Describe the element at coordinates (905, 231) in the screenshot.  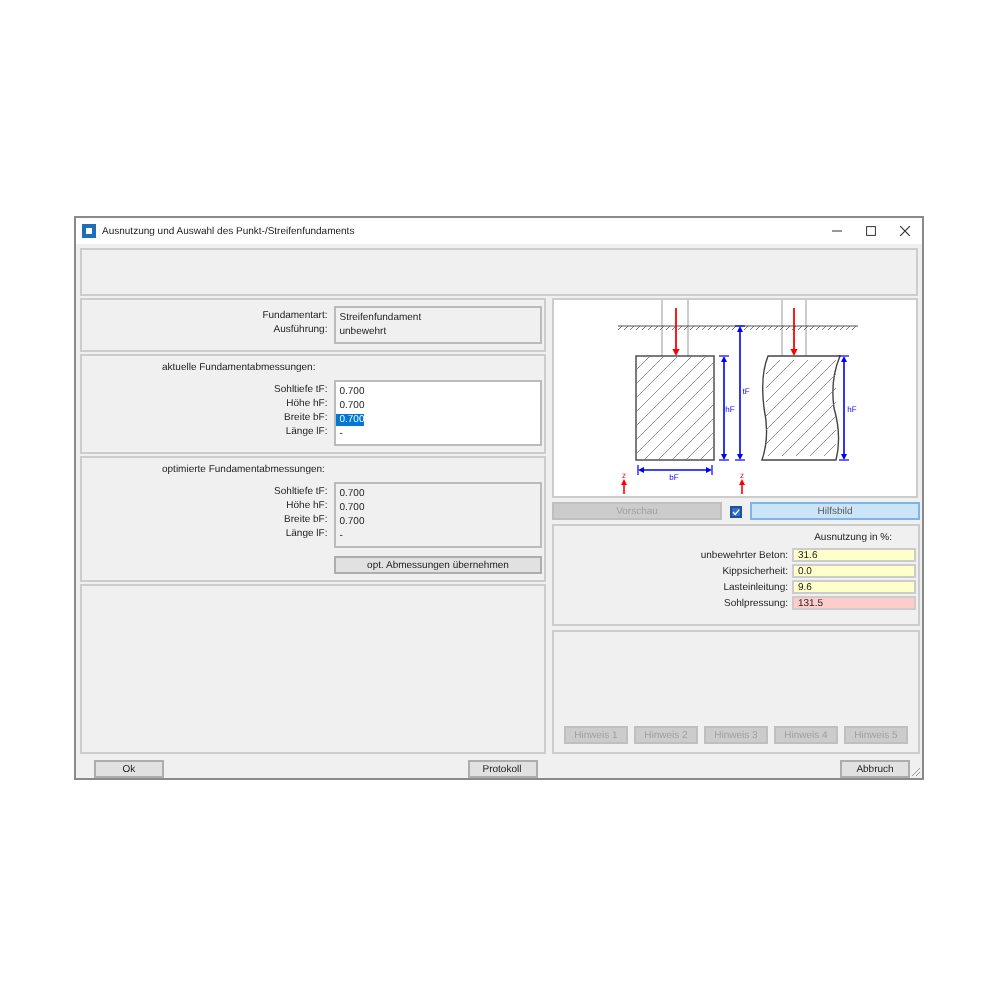
I see `close-icon` at that location.